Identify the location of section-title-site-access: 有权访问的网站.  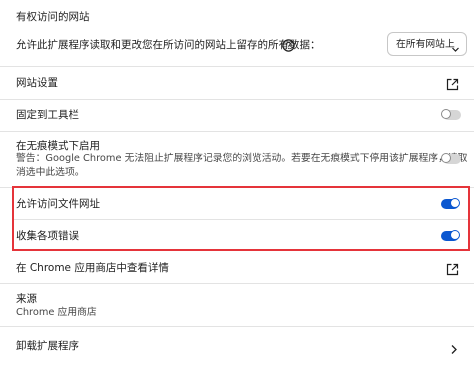
(53, 17).